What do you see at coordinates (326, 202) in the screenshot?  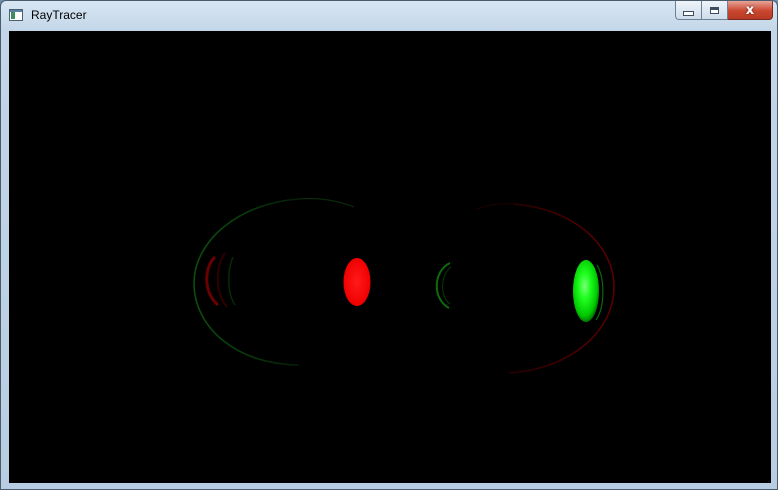 I see `left-glass-sphere-top-rim` at bounding box center [326, 202].